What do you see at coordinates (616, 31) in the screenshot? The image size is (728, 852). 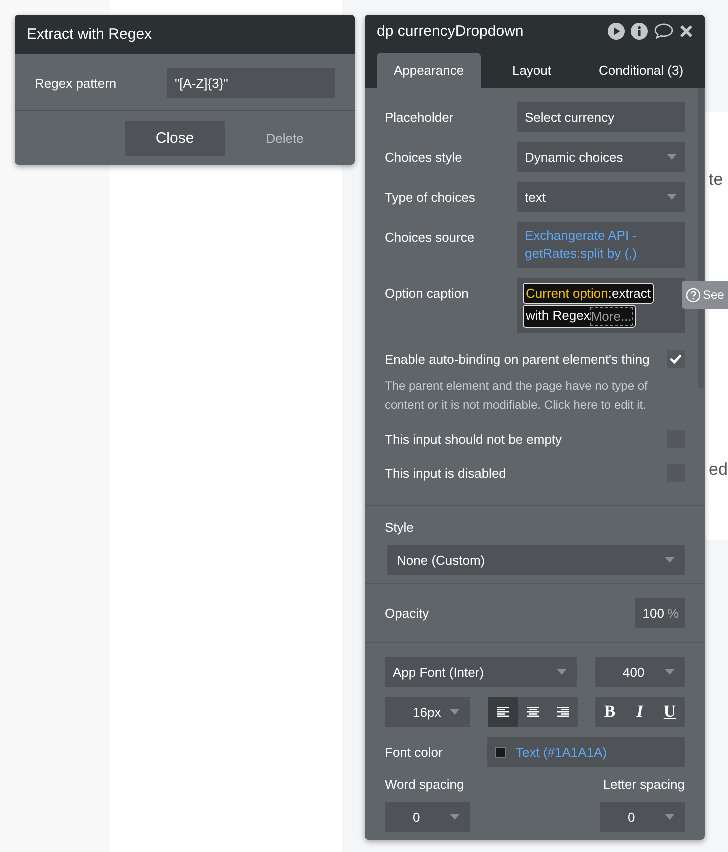 I see `play-icon` at bounding box center [616, 31].